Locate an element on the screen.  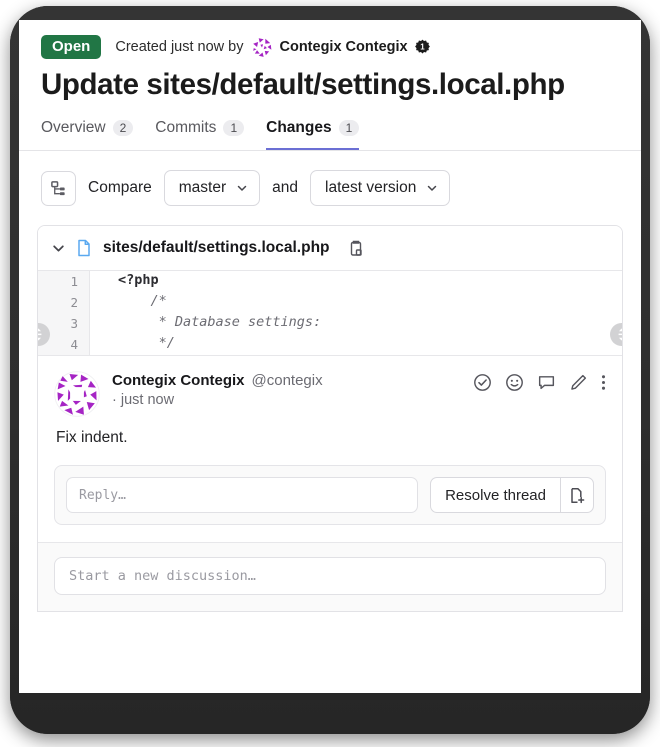
diff-file-header: sites/default/settings.local.php is located at coordinates (330, 248).